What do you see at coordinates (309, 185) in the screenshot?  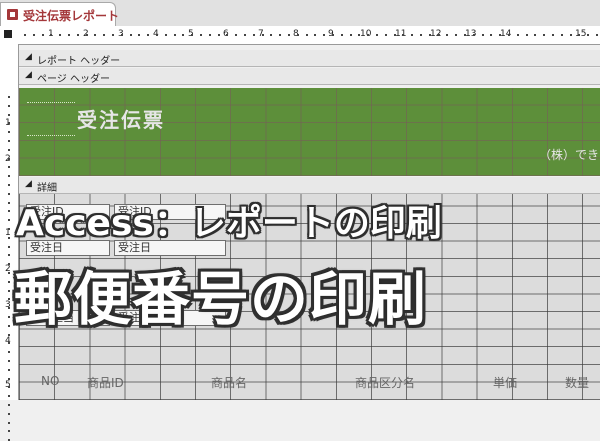 I see `section-detail: ◢ 詳細` at bounding box center [309, 185].